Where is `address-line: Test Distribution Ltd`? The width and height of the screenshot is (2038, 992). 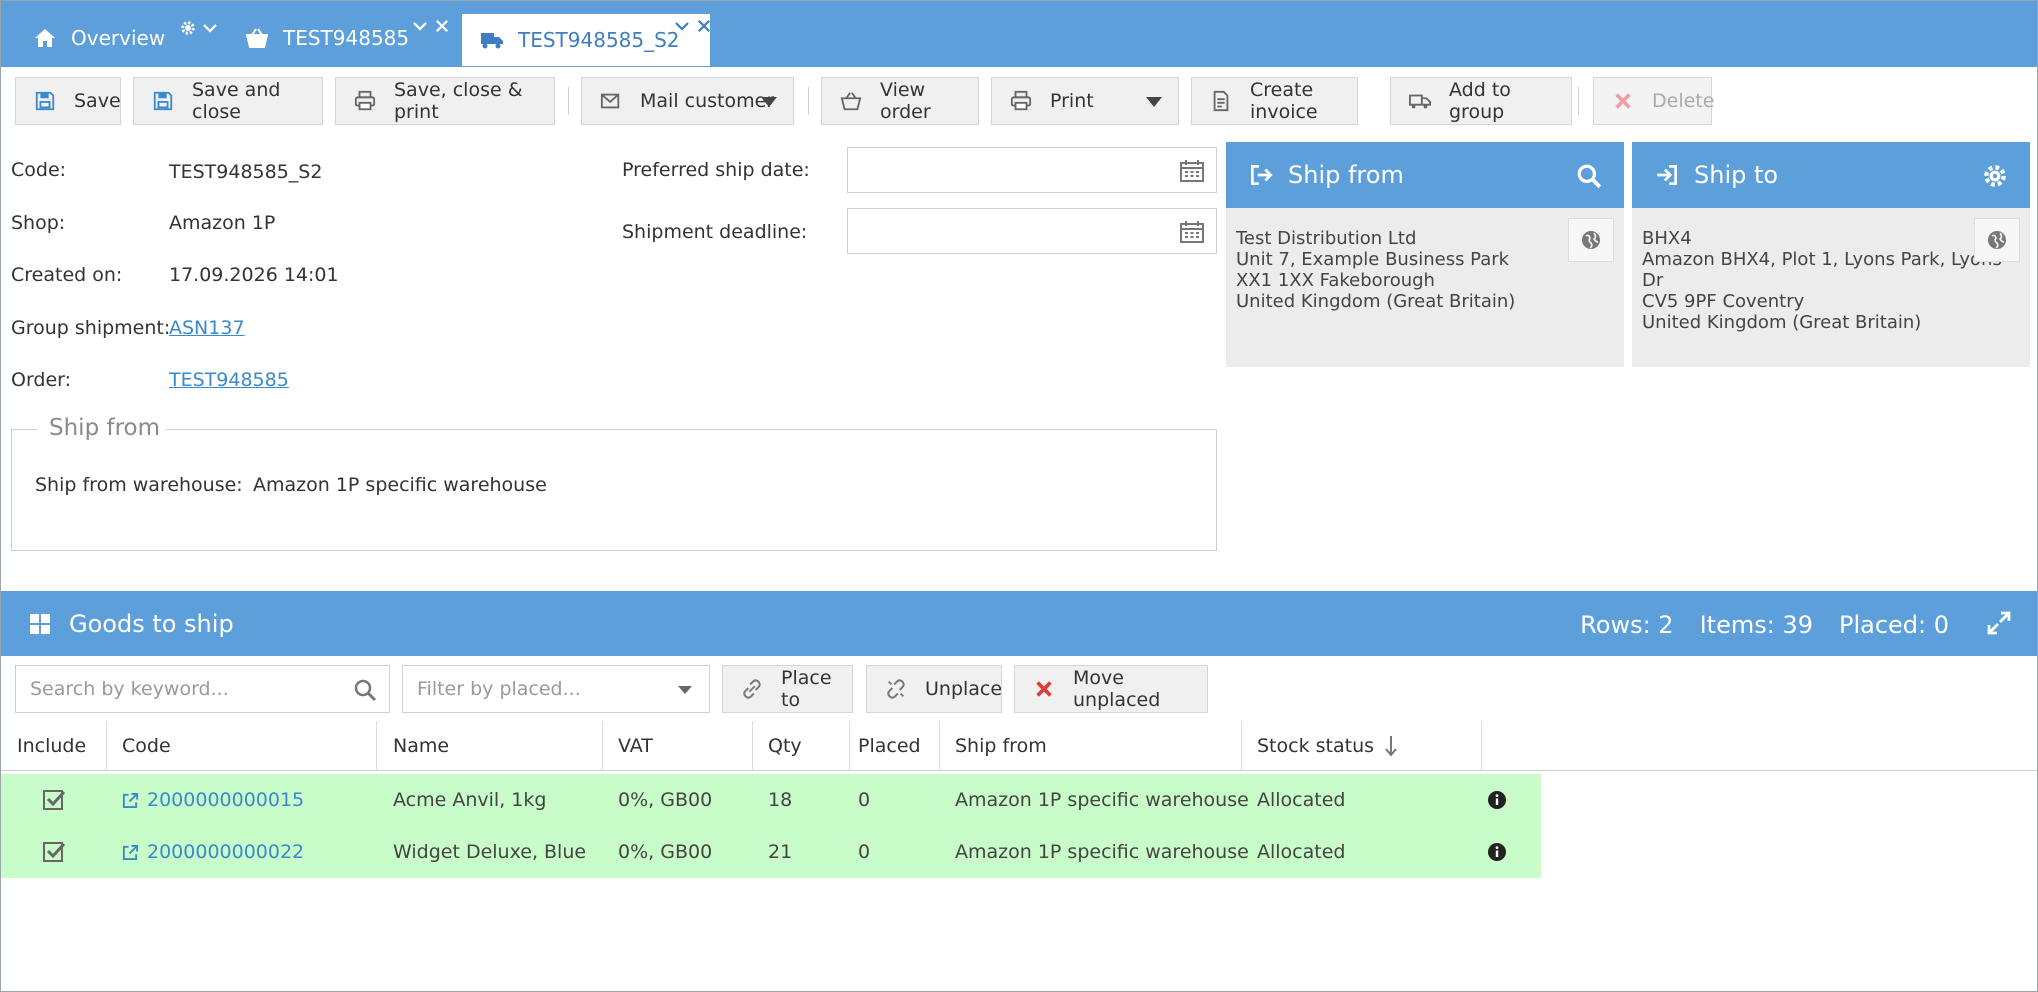
address-line: Test Distribution Ltd is located at coordinates (1326, 238).